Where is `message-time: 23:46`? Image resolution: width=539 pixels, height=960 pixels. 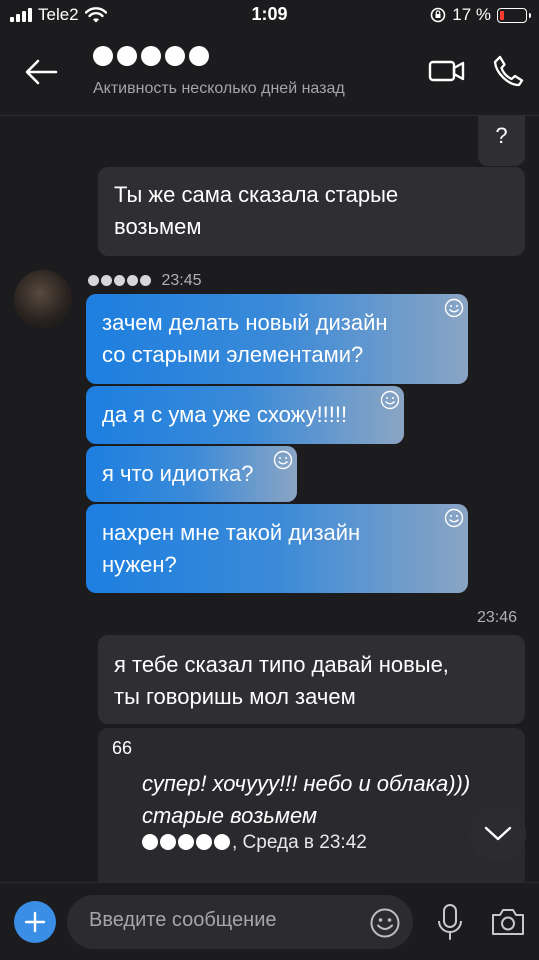
message-time: 23:46 is located at coordinates (497, 617).